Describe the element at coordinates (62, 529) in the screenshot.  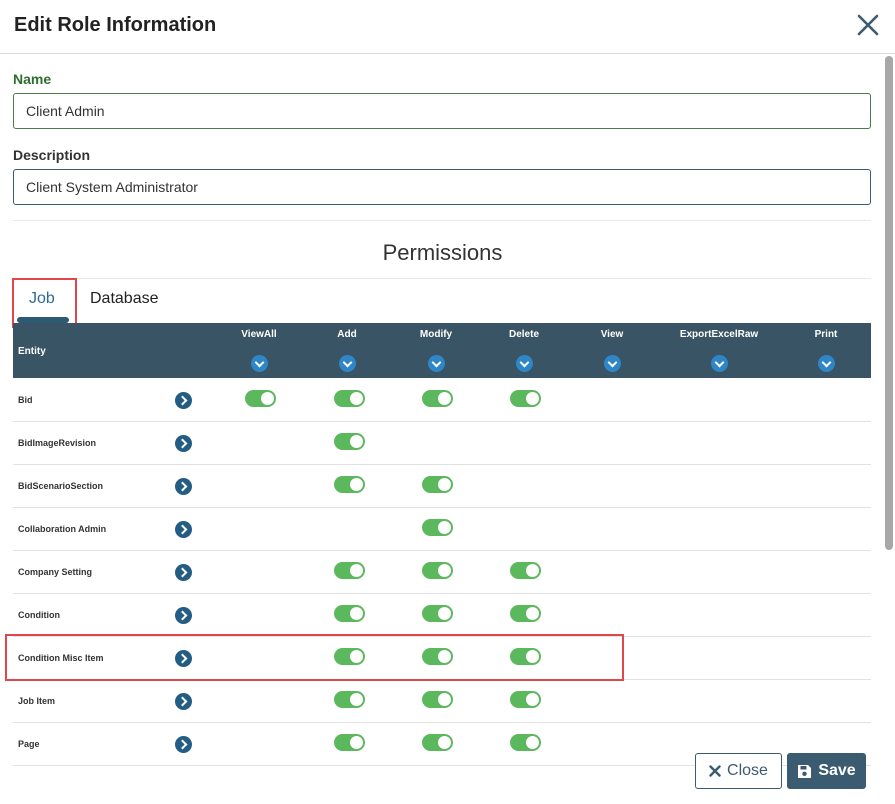
I see `entity-name: Collaboration Admin` at that location.